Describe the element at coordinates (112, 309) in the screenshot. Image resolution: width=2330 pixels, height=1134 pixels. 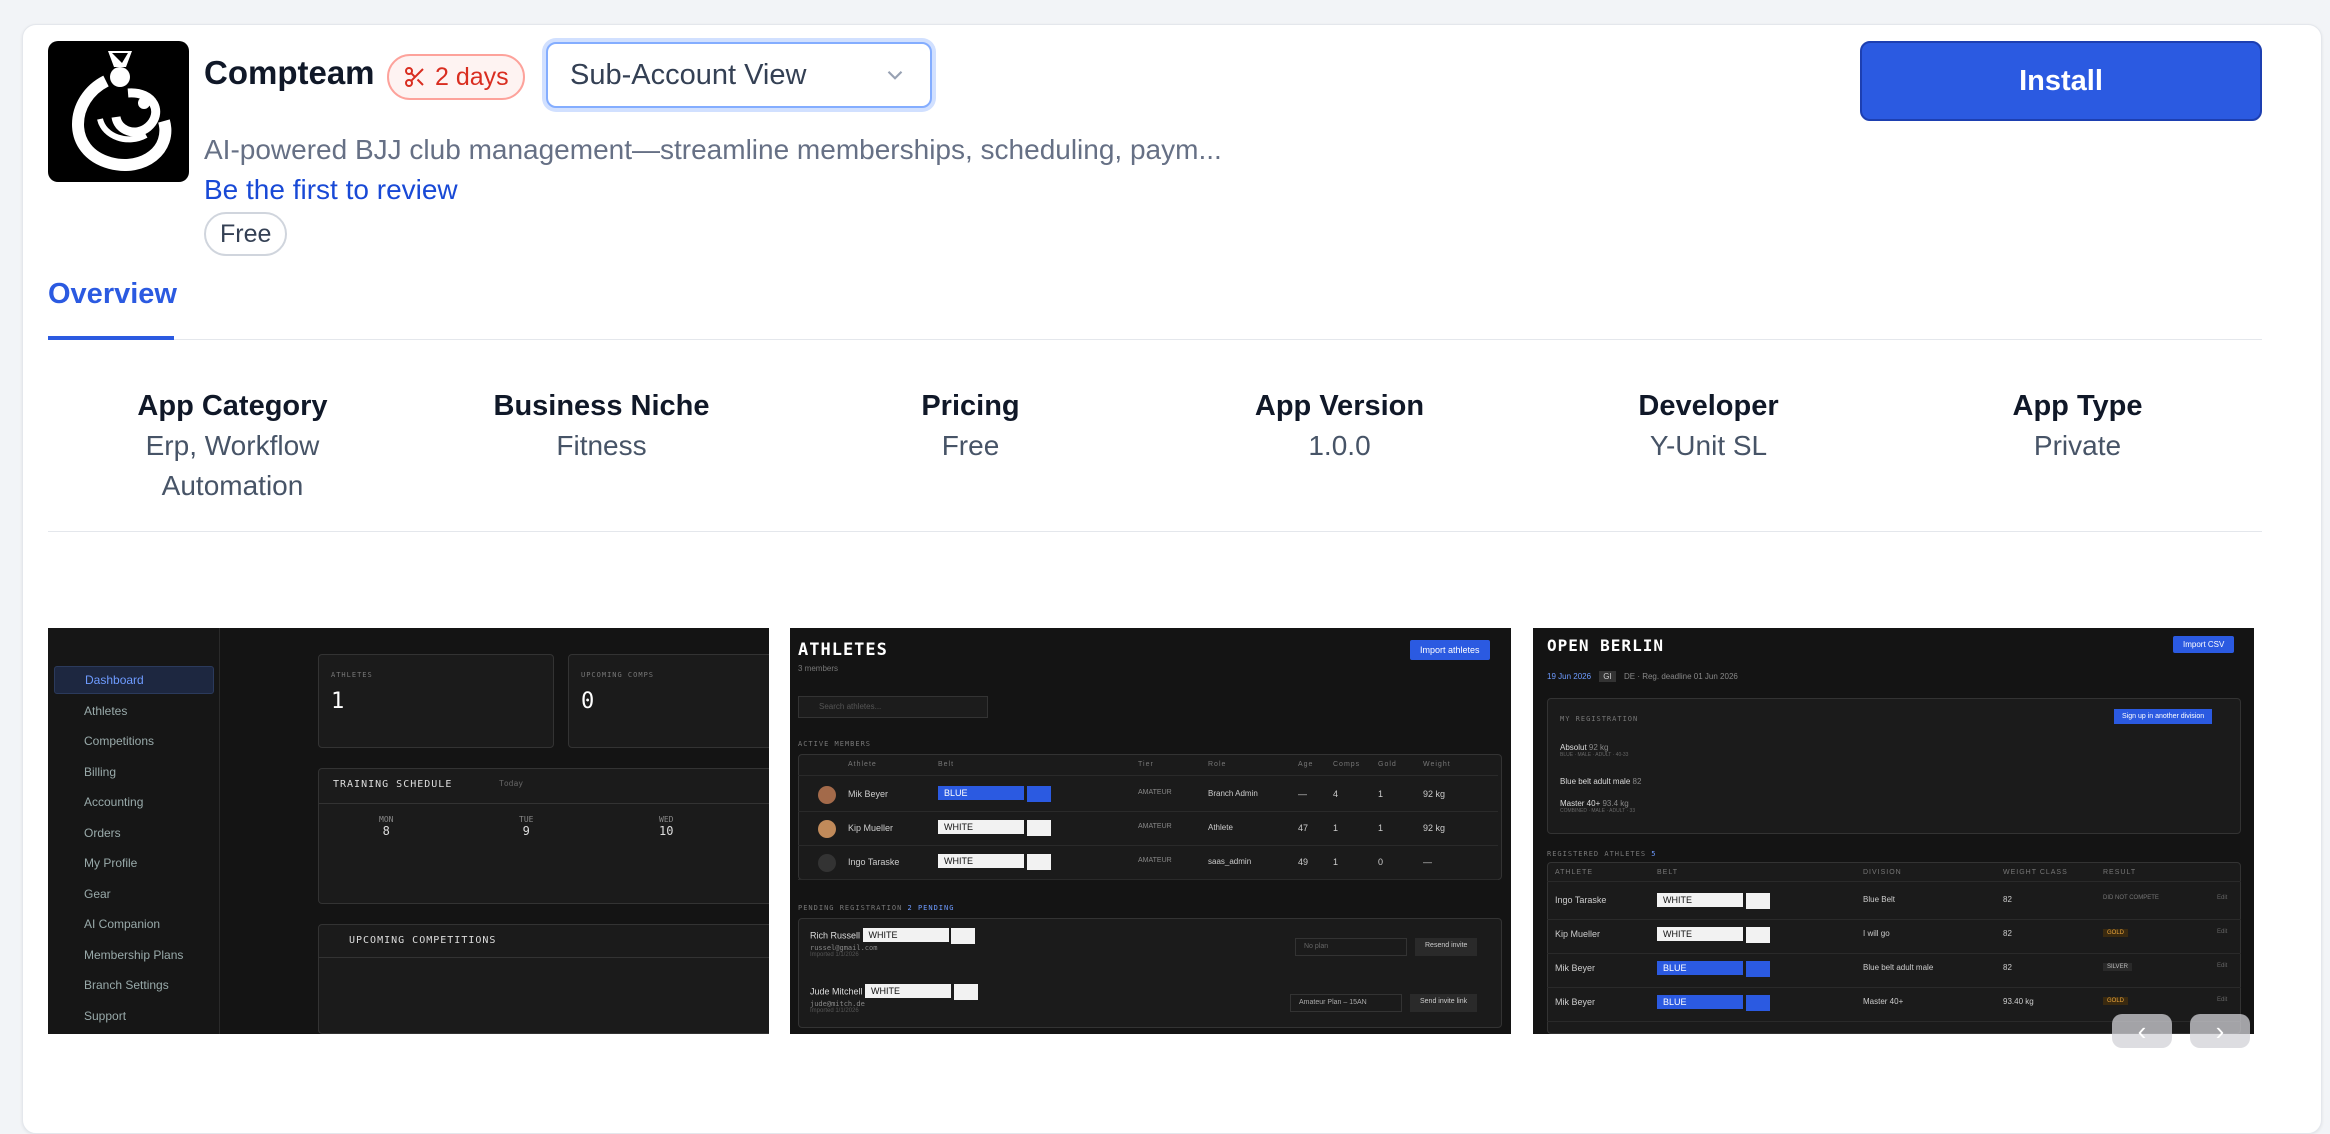
I see `tab-overview: Overview` at that location.